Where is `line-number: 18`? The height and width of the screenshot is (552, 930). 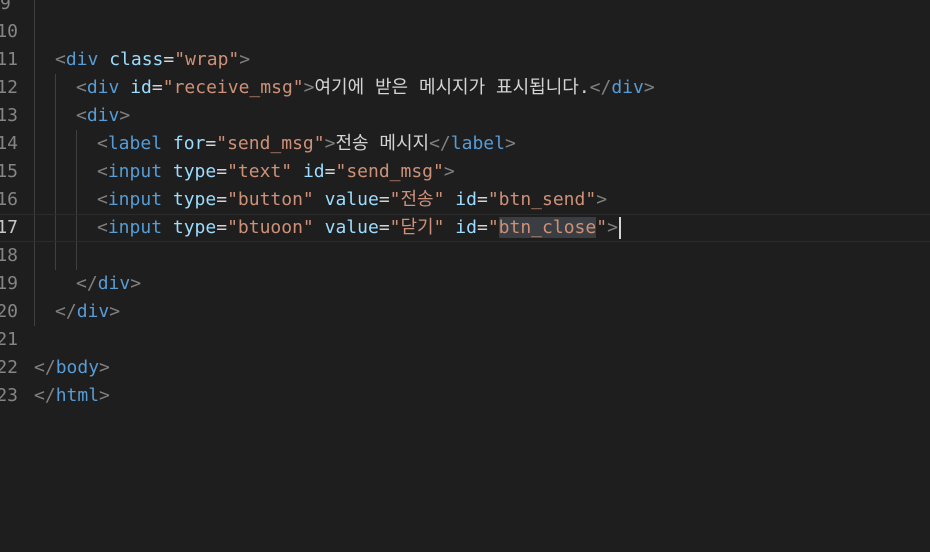 line-number: 18 is located at coordinates (9, 255).